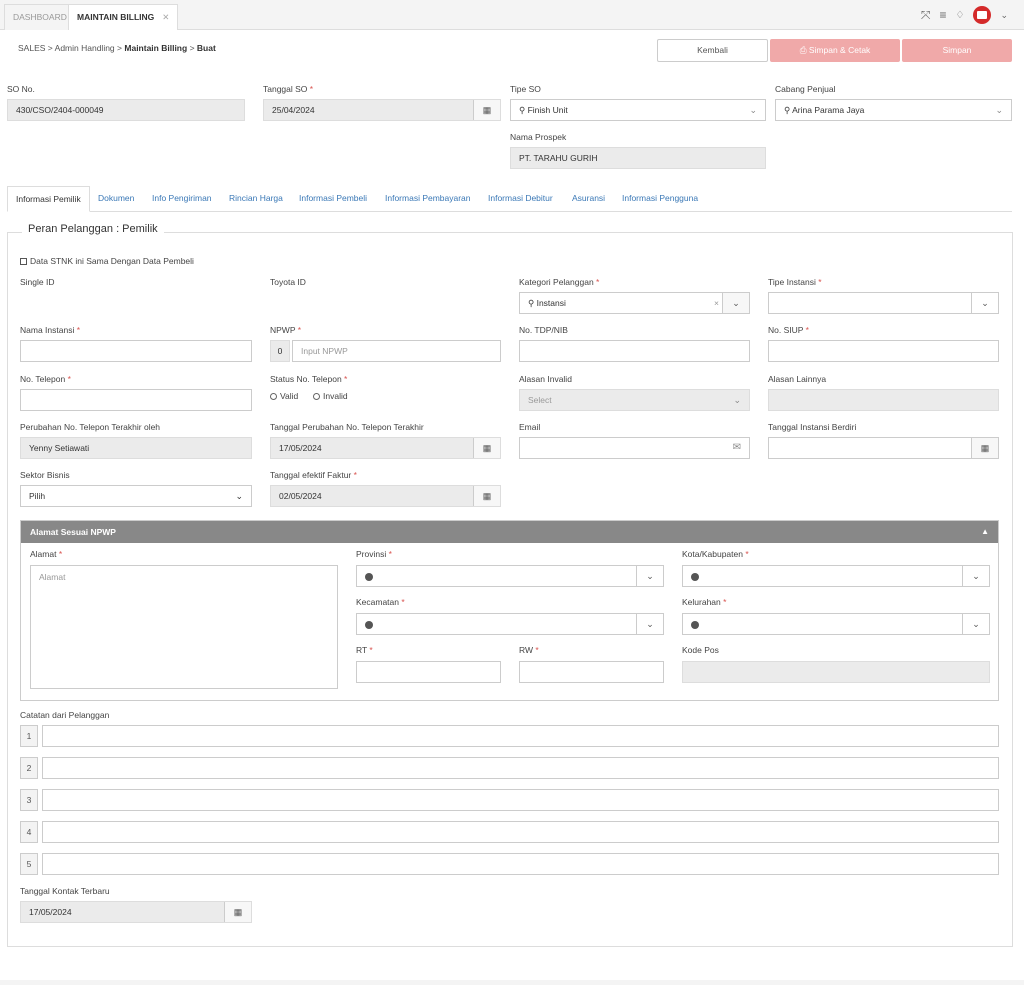 The image size is (1024, 985). Describe the element at coordinates (532, 303) in the screenshot. I see `search-icon: ⚲` at that location.